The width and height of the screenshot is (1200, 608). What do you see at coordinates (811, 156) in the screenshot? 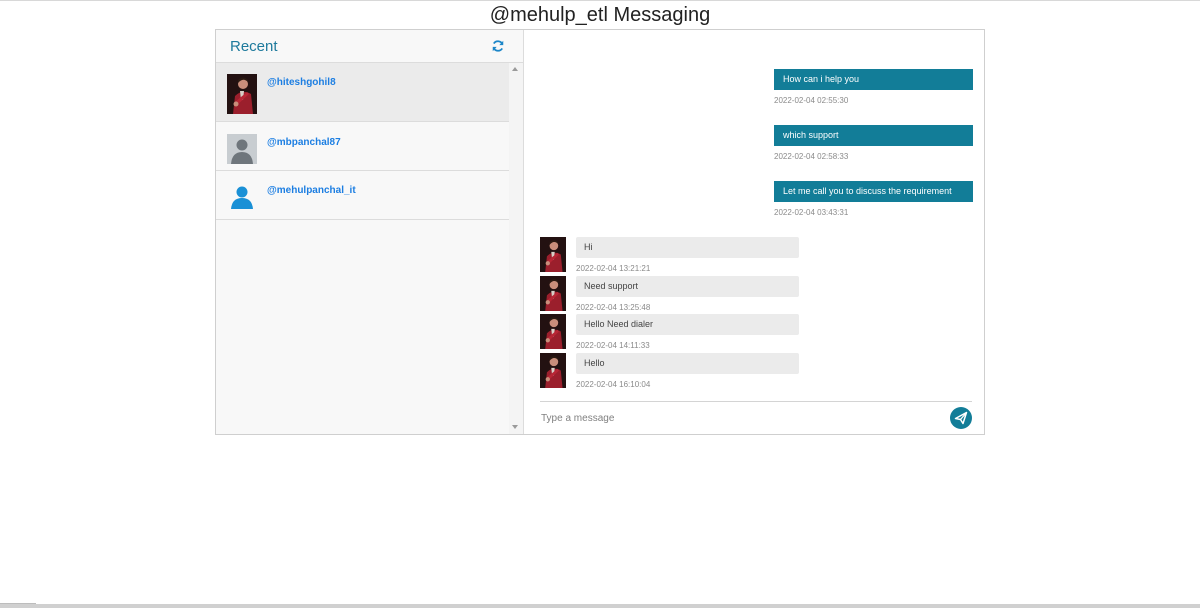
I see `message-time: 2022-02-04 02:58:33` at bounding box center [811, 156].